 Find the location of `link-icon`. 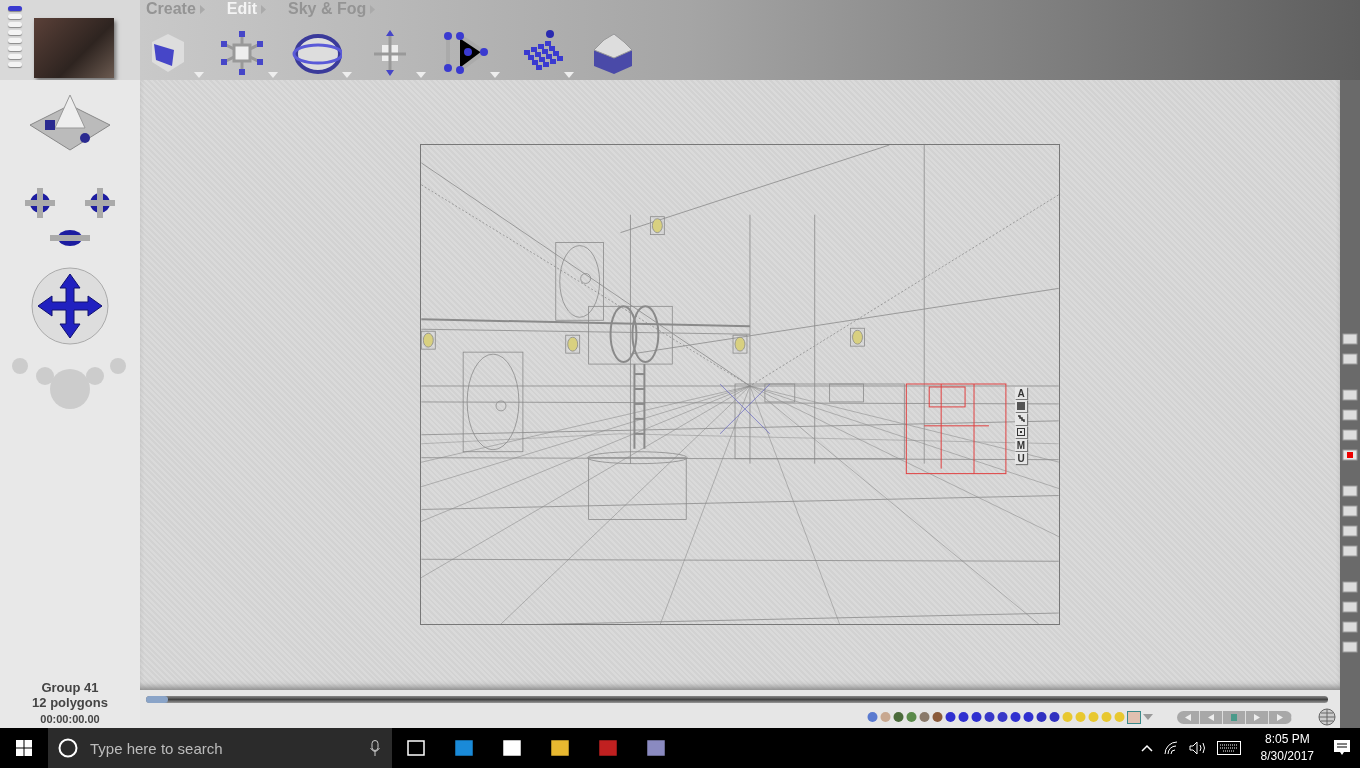

link-icon is located at coordinates (1021, 419).